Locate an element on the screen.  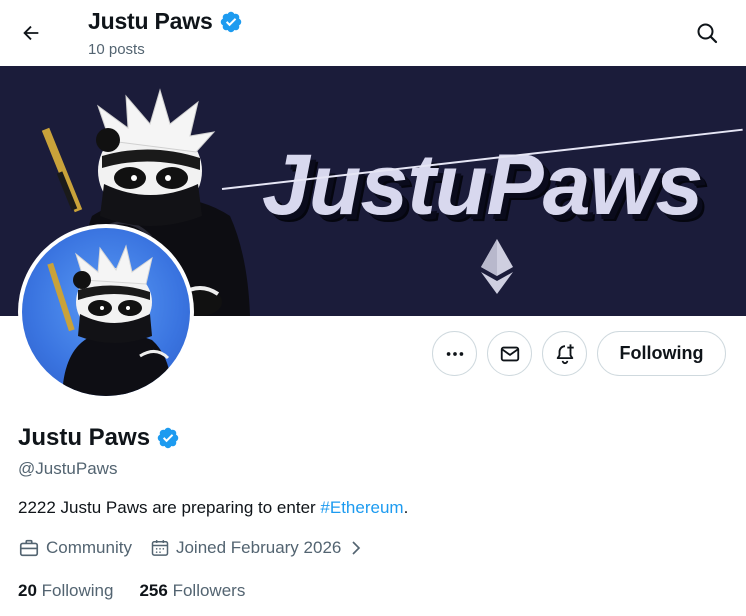
message-button is located at coordinates (509, 353).